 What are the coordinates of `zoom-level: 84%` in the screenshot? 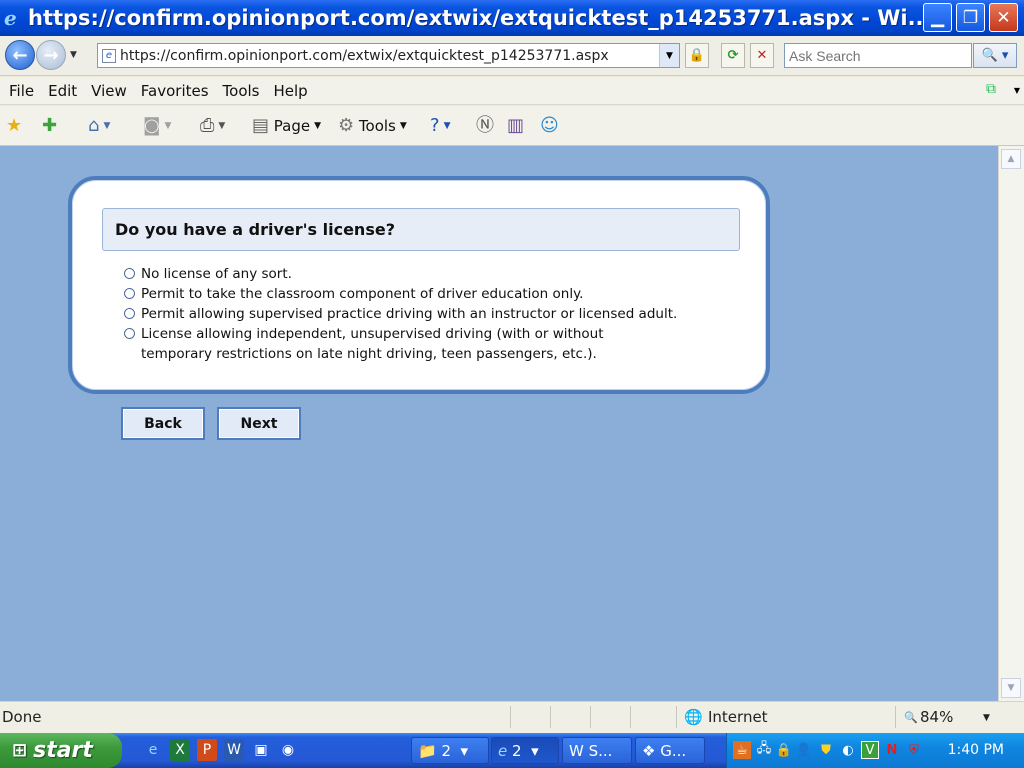 It's located at (936, 717).